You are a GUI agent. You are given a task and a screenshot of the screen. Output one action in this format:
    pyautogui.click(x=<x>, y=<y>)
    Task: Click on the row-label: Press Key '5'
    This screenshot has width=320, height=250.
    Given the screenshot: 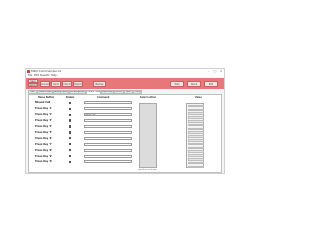 What is the action you would take?
    pyautogui.click(x=44, y=132)
    